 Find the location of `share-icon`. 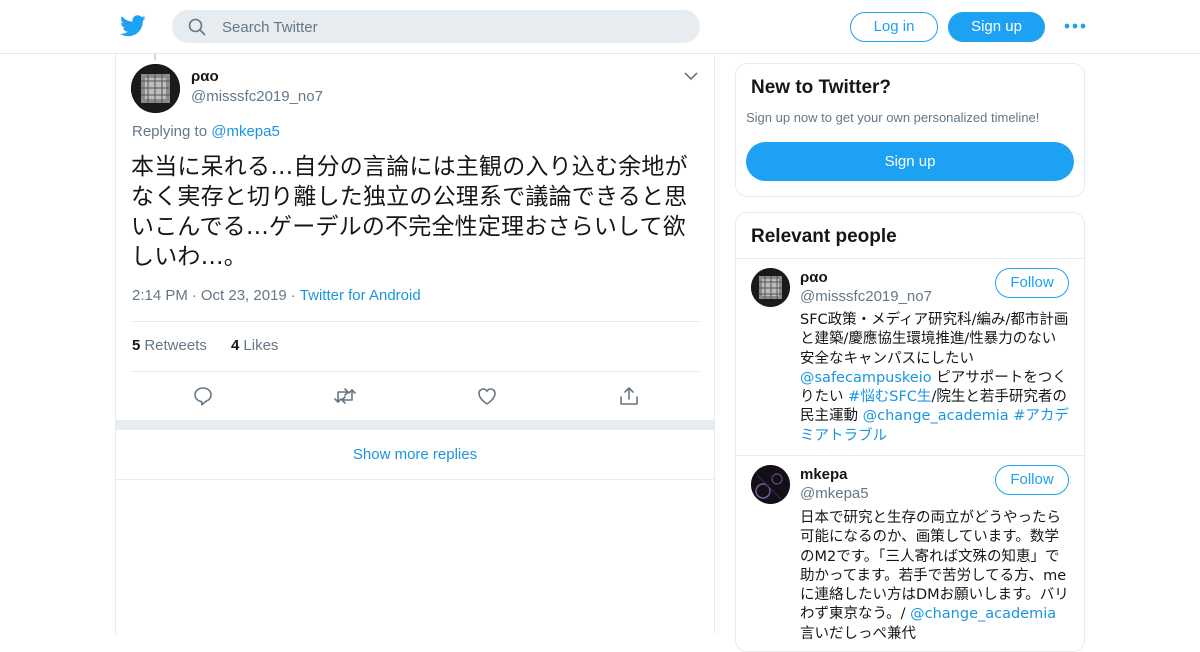

share-icon is located at coordinates (629, 396).